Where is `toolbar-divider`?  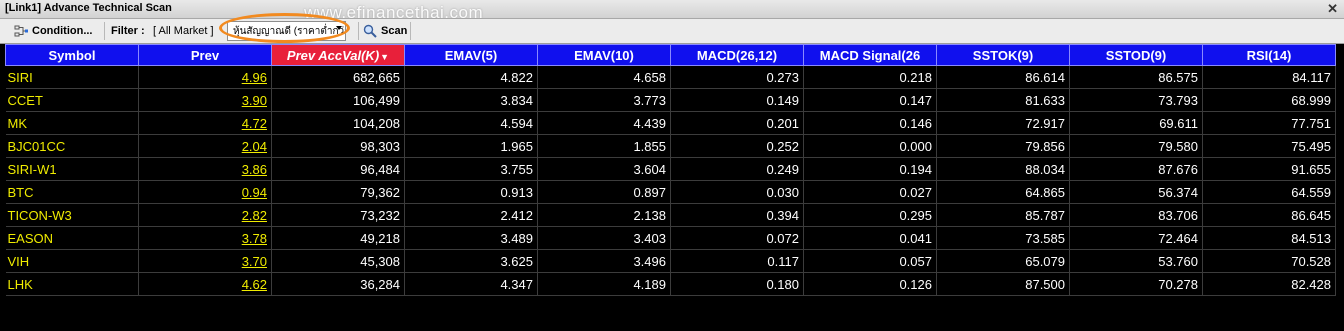
toolbar-divider is located at coordinates (104, 31).